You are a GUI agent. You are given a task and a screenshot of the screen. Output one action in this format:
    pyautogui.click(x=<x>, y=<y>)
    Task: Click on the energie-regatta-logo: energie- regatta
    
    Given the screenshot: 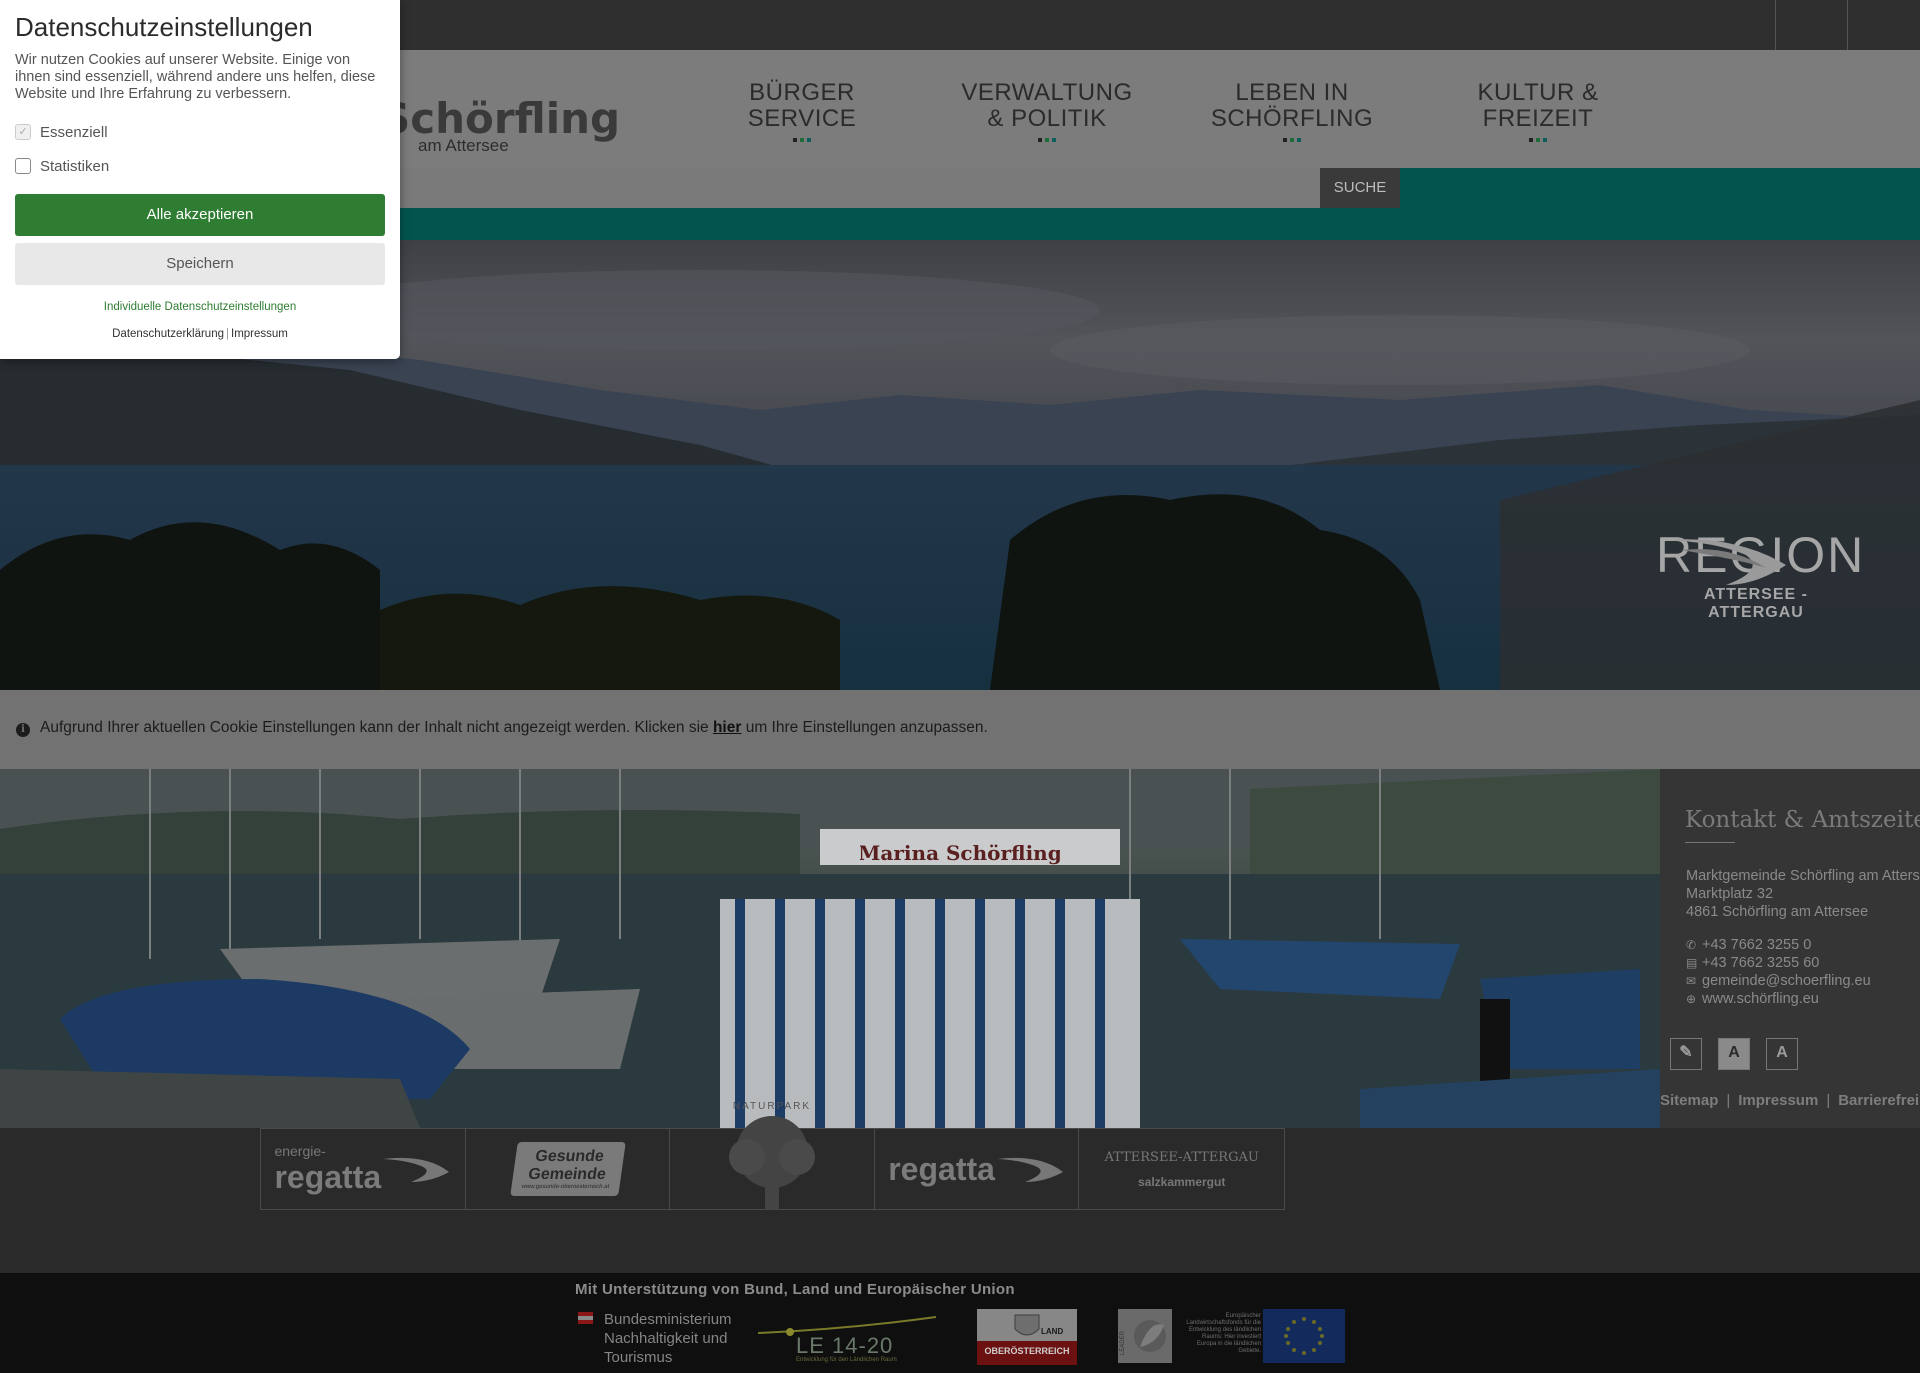 What is the action you would take?
    pyautogui.click(x=327, y=1169)
    